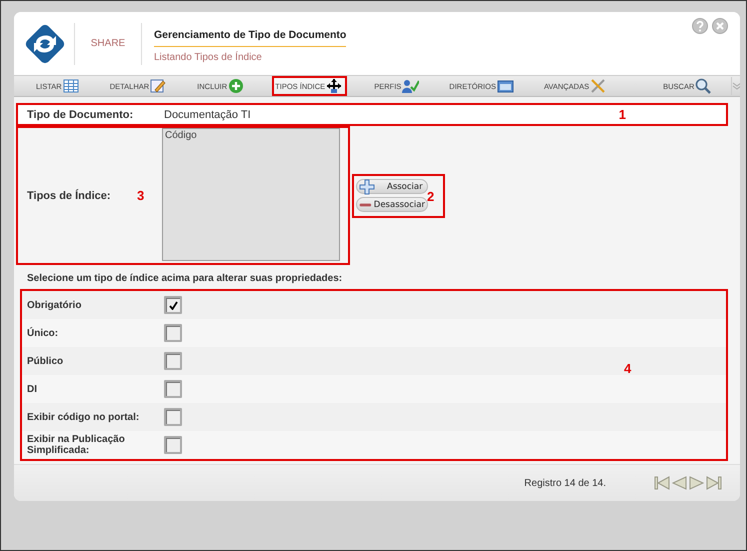 This screenshot has height=551, width=747. I want to click on associate-button: Associar, so click(392, 186).